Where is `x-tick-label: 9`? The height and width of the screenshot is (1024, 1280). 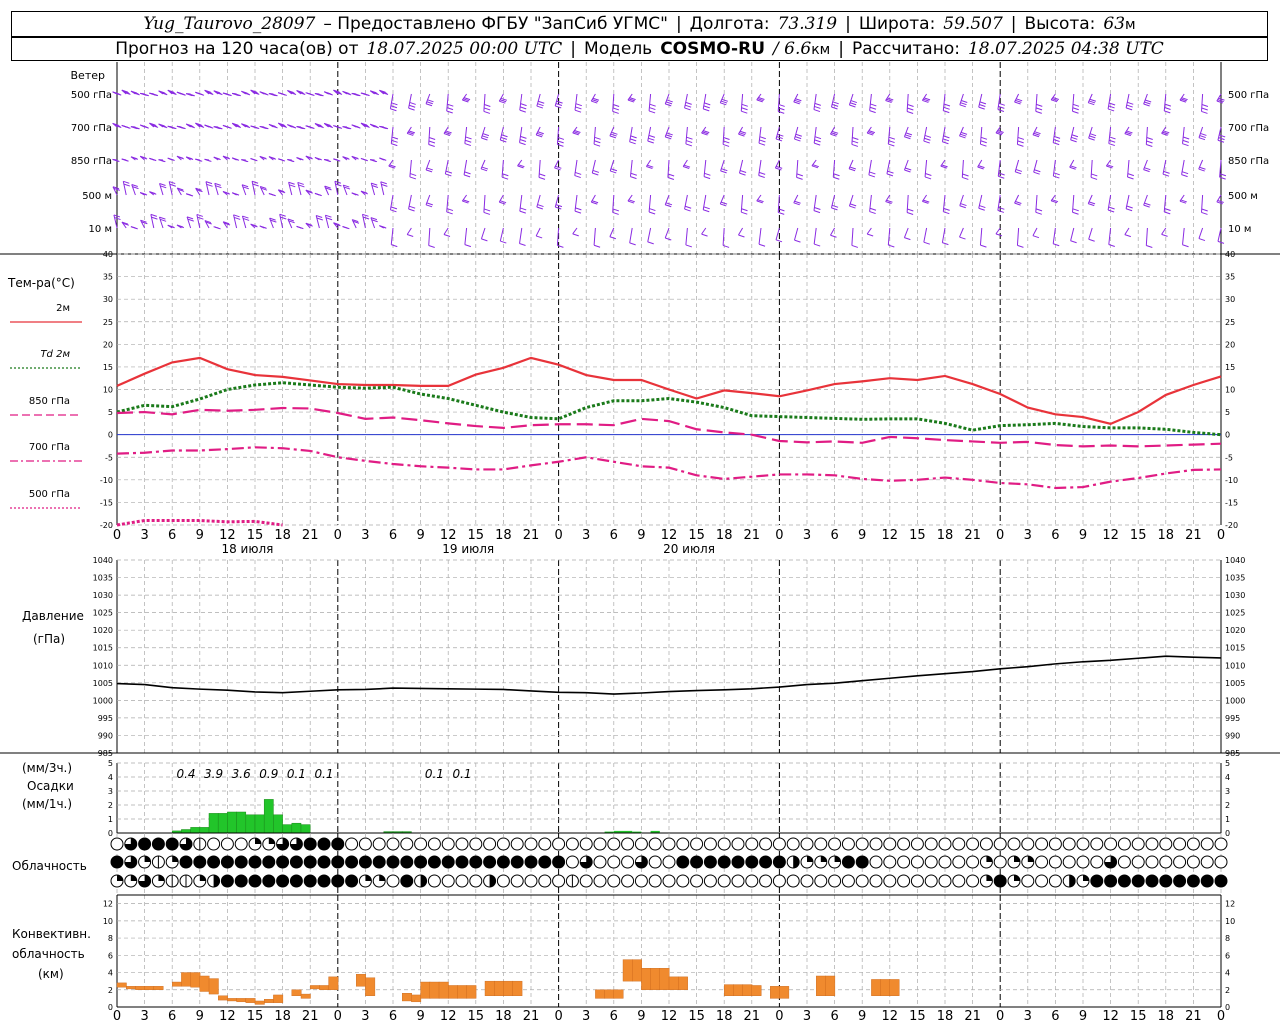 x-tick-label: 9 is located at coordinates (862, 535).